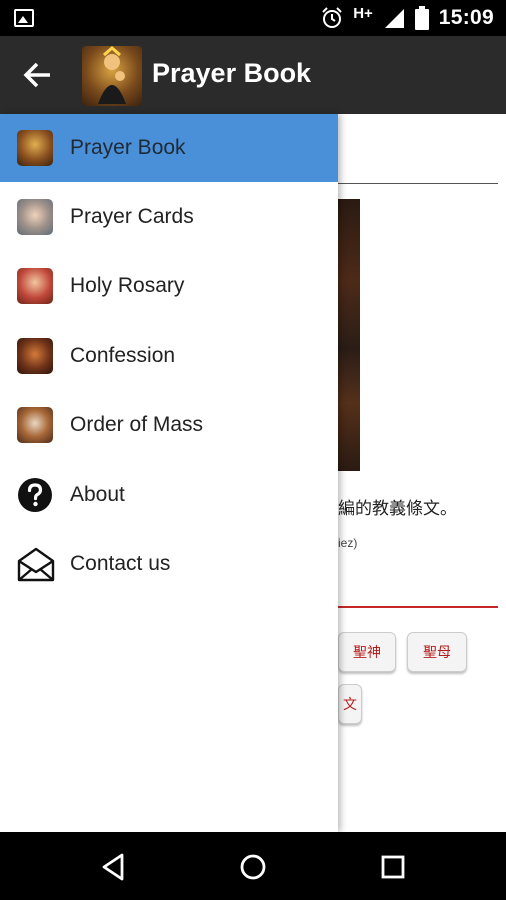 This screenshot has width=506, height=900. What do you see at coordinates (128, 147) in the screenshot?
I see `drawer-item-label: Prayer Book` at bounding box center [128, 147].